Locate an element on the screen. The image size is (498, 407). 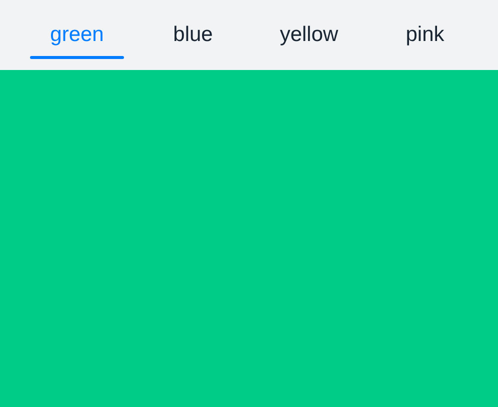
tab: blue is located at coordinates (193, 35).